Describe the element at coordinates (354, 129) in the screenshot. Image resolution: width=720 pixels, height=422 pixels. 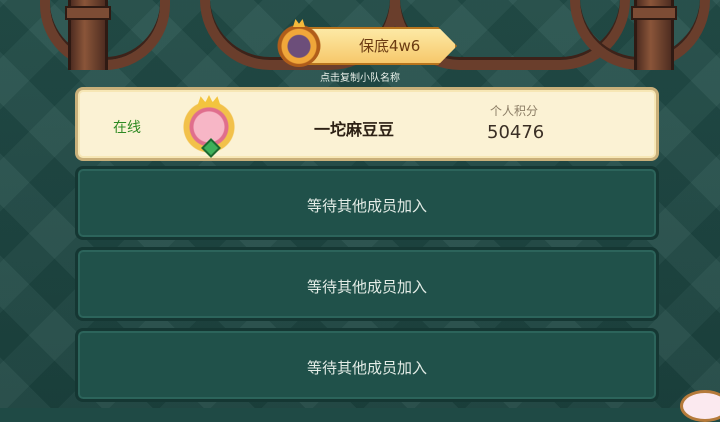
I see `player-name: 一坨麻豆豆` at that location.